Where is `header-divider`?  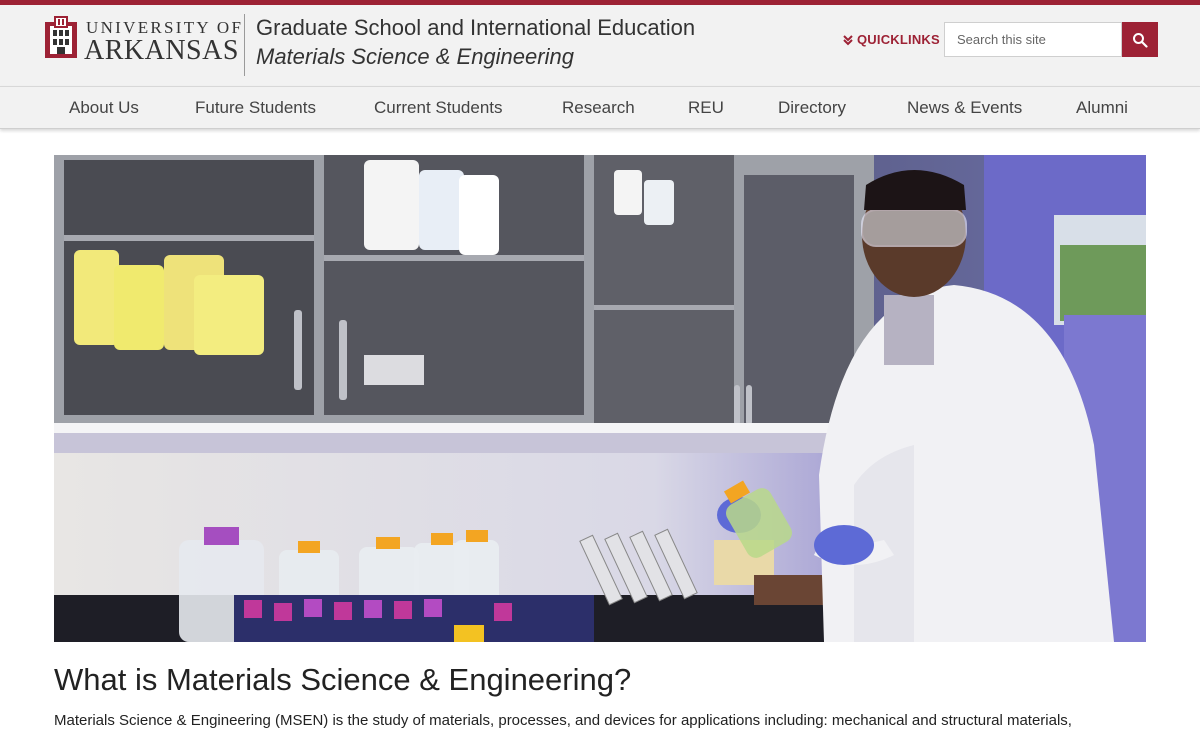
header-divider is located at coordinates (244, 45).